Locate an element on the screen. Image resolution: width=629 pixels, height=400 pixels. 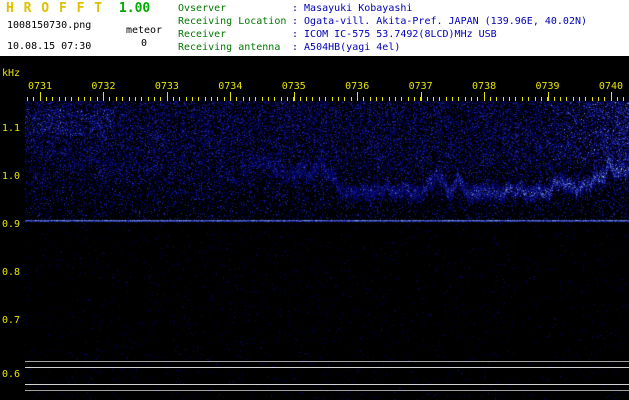
info-row-antenna: Receiving antenna : A504HB(yagi 4el) is located at coordinates (382, 47).